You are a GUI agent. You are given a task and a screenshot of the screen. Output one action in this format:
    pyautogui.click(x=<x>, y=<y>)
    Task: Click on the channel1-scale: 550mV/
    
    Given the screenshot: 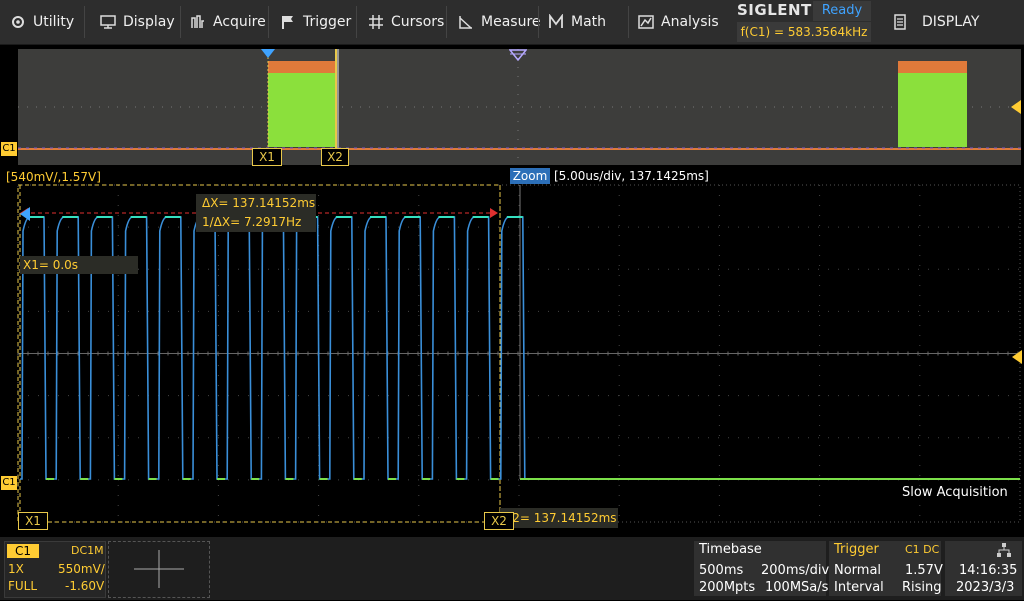 What is the action you would take?
    pyautogui.click(x=81, y=569)
    